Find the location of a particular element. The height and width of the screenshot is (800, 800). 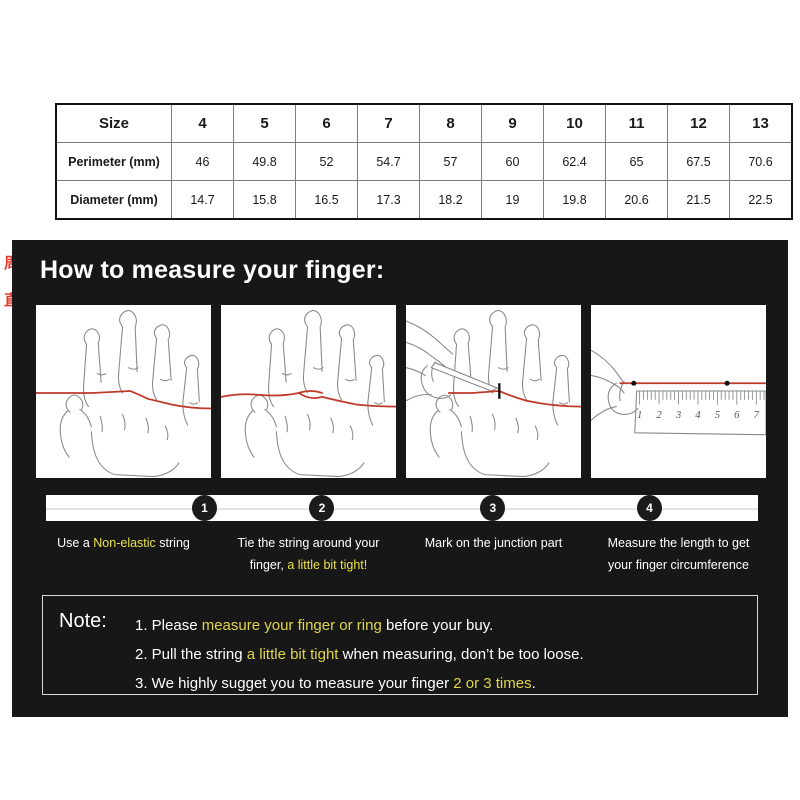

svg-text: 2 is located at coordinates (659, 415).